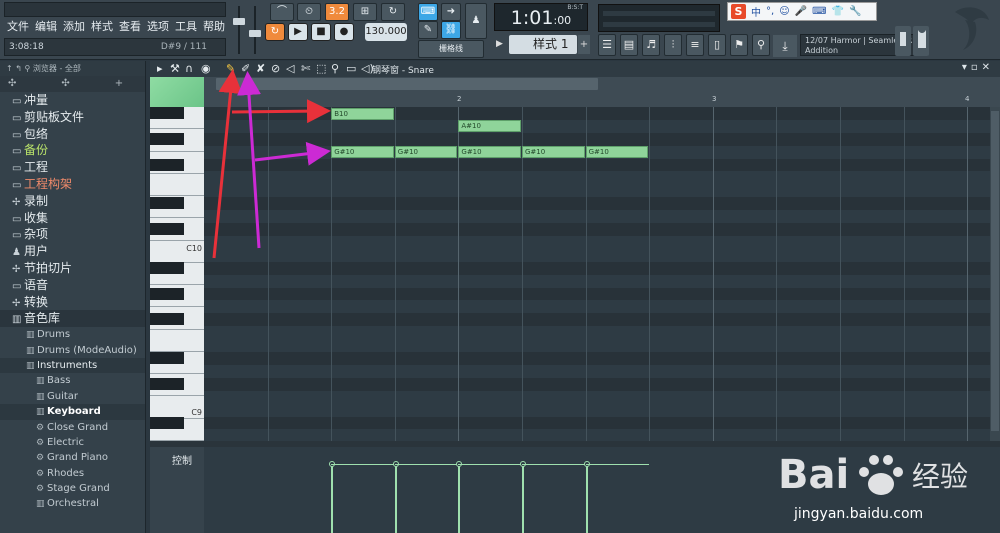 The image size is (1000, 533). I want to click on ime-mic-icon: 🎤, so click(801, 11).